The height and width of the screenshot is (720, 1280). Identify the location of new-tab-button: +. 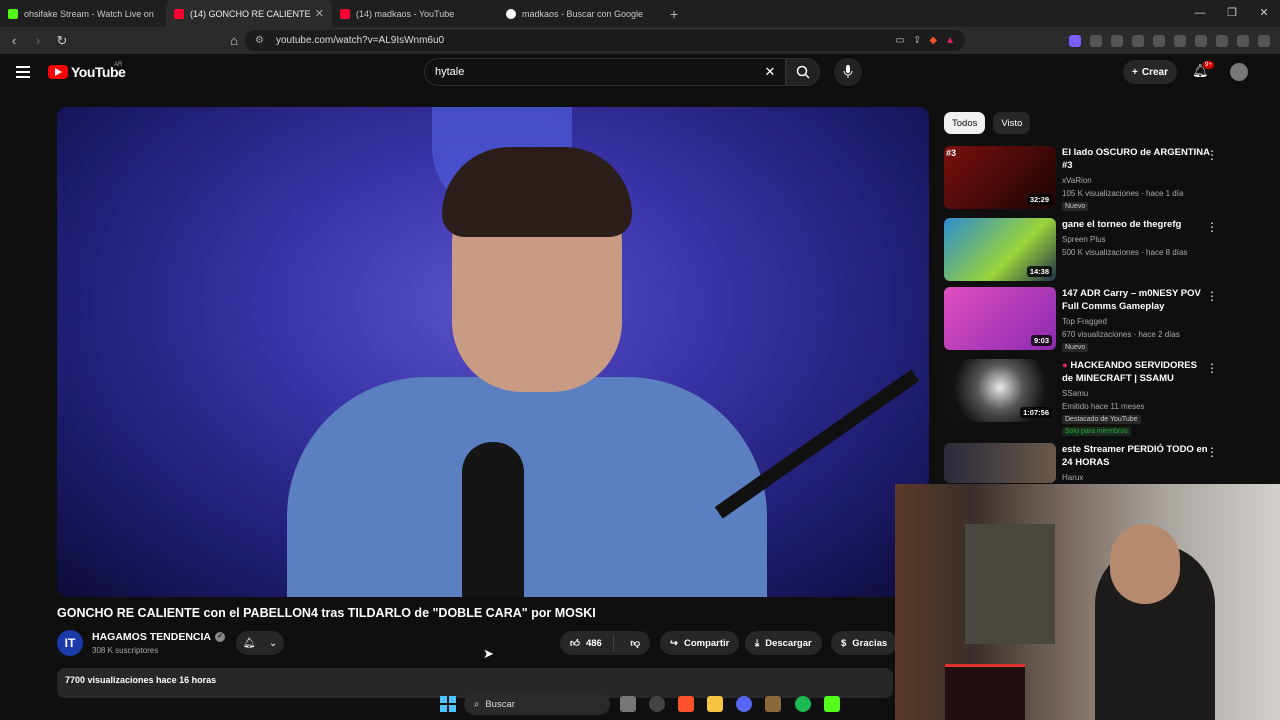
(674, 14).